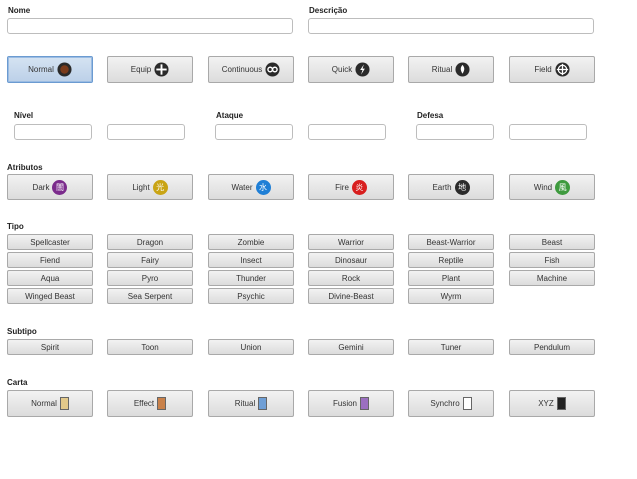  Describe the element at coordinates (150, 69) in the screenshot. I see `spell-type-button-equip: Equip` at that location.